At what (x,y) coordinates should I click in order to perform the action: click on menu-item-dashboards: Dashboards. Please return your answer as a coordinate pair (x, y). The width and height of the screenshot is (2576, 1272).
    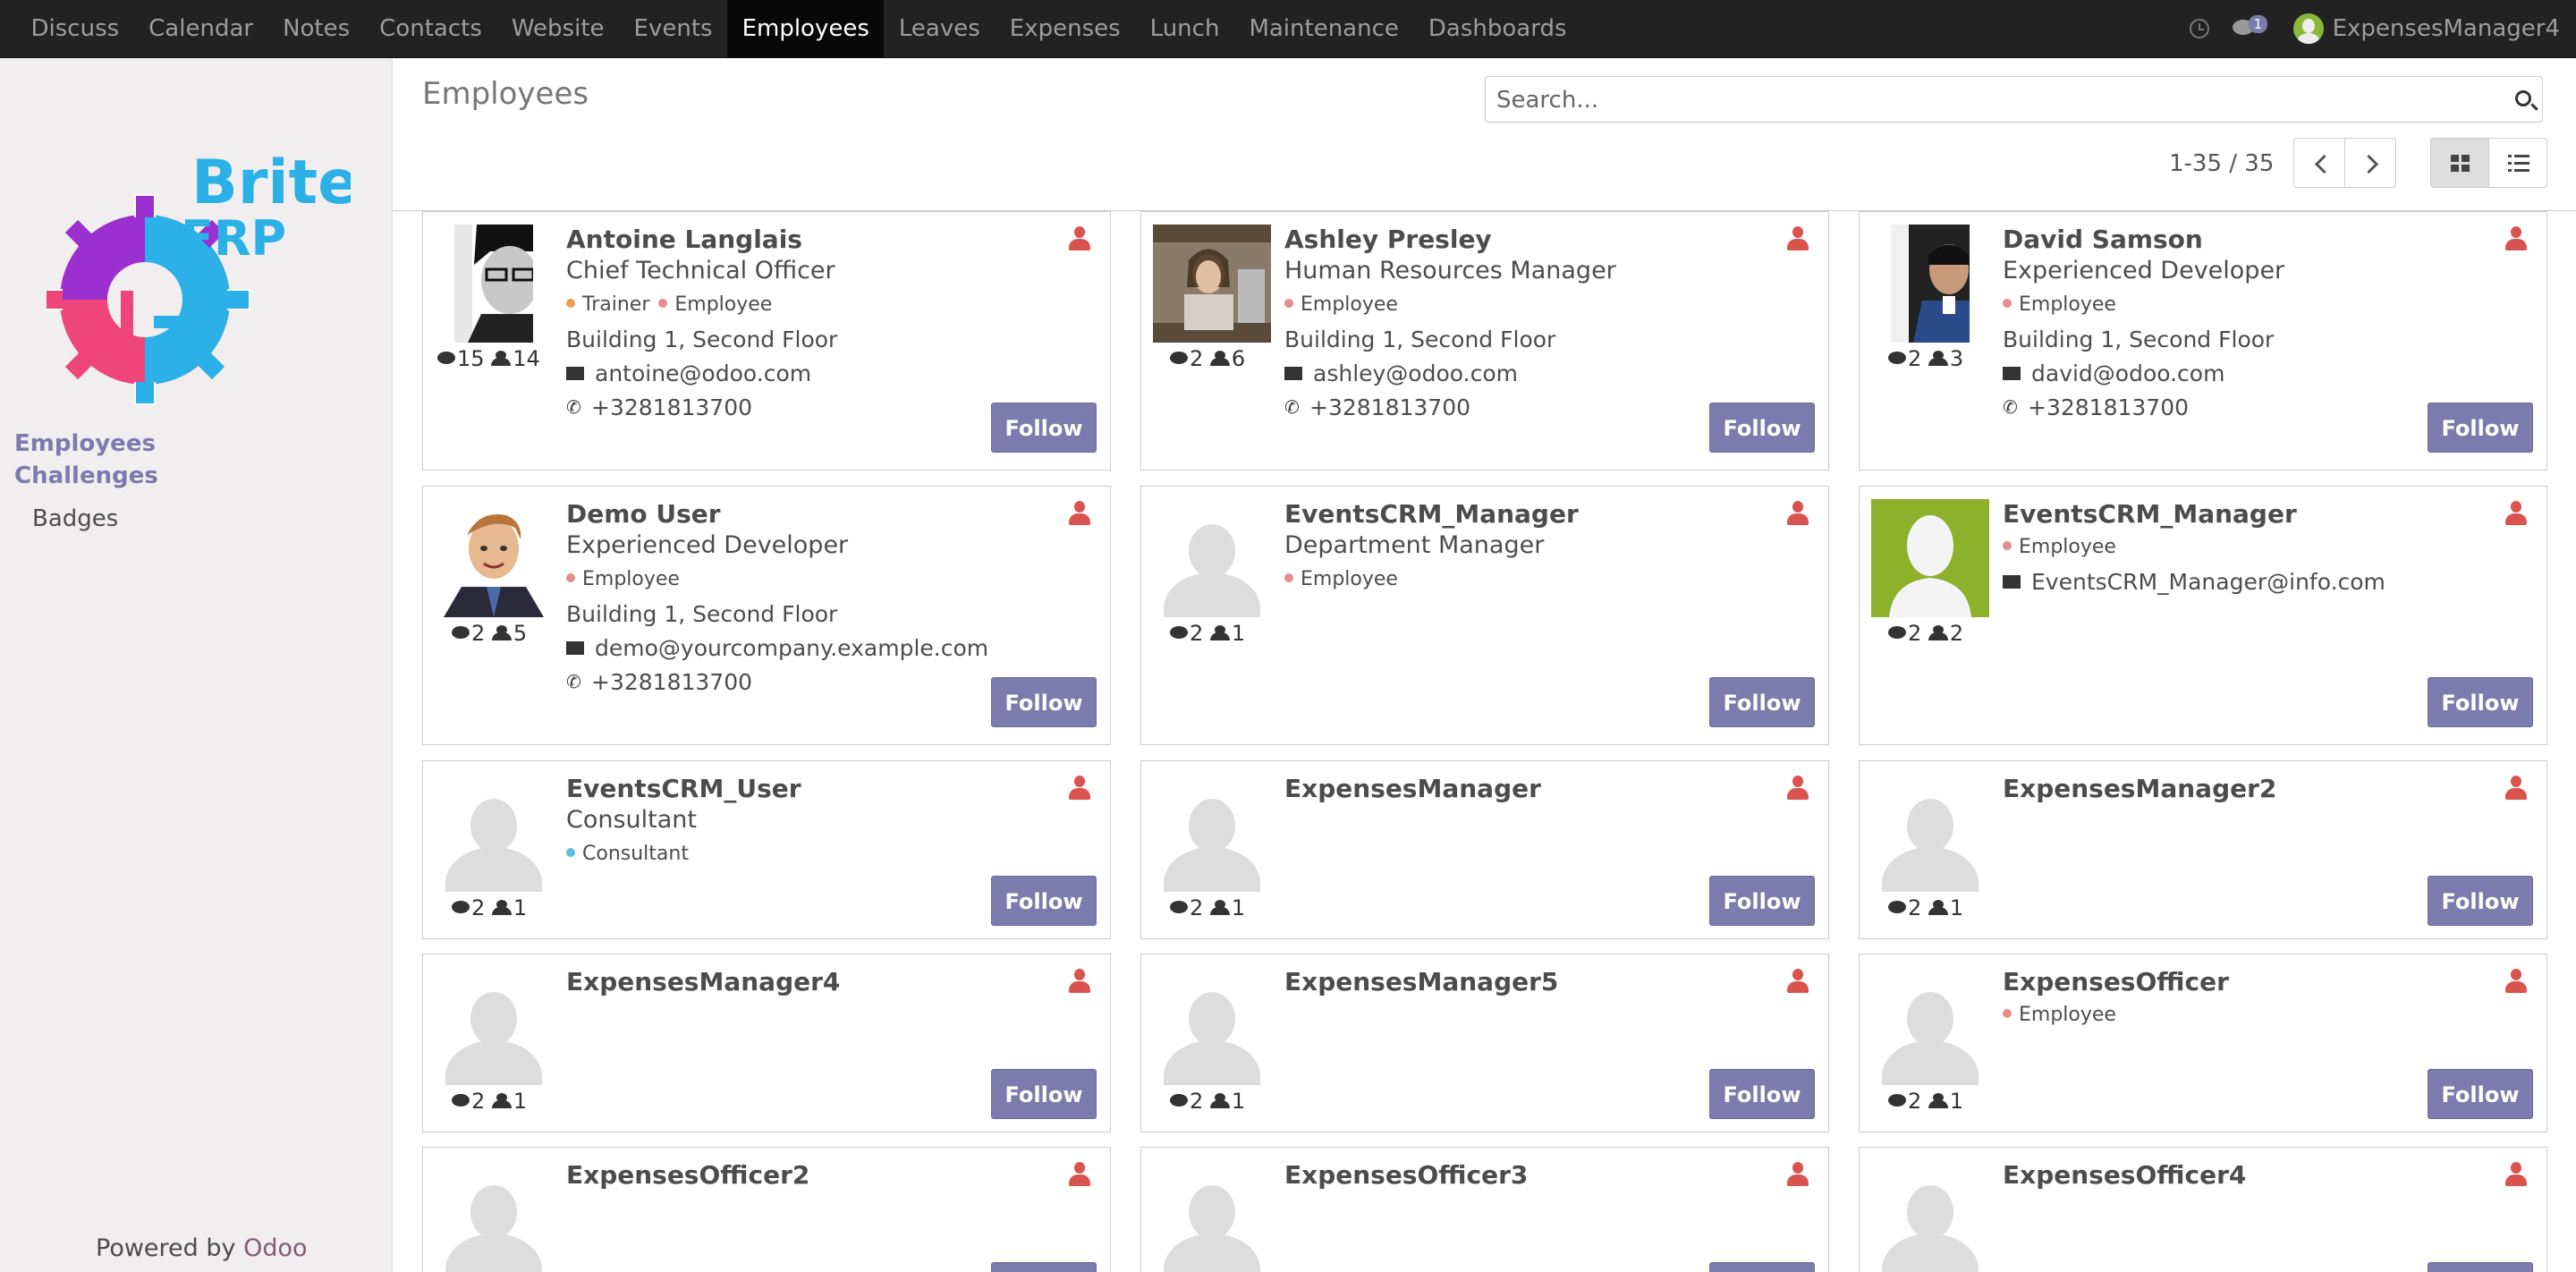
    Looking at the image, I should click on (1497, 28).